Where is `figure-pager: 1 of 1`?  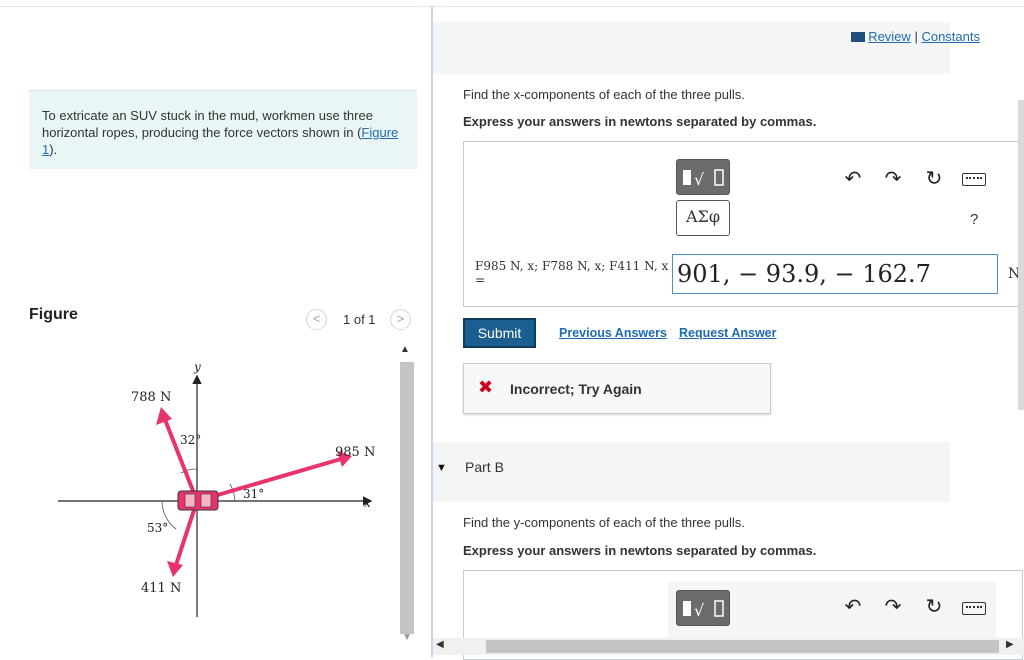
figure-pager: 1 of 1 is located at coordinates (359, 319).